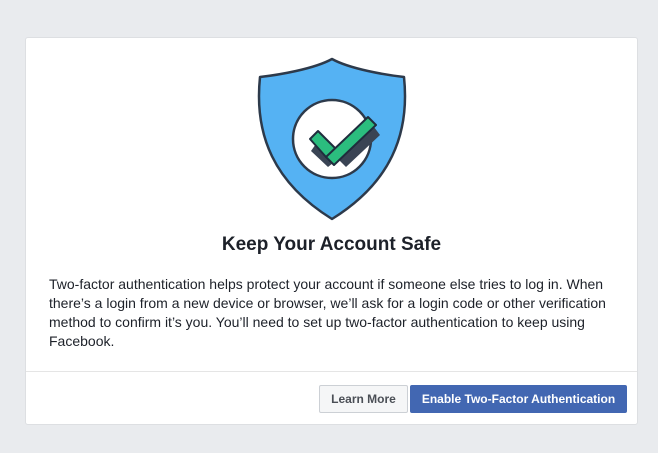 Image resolution: width=658 pixels, height=453 pixels. Describe the element at coordinates (518, 399) in the screenshot. I see `enable-two-factor-button: Enable Two-Factor Authentication` at that location.